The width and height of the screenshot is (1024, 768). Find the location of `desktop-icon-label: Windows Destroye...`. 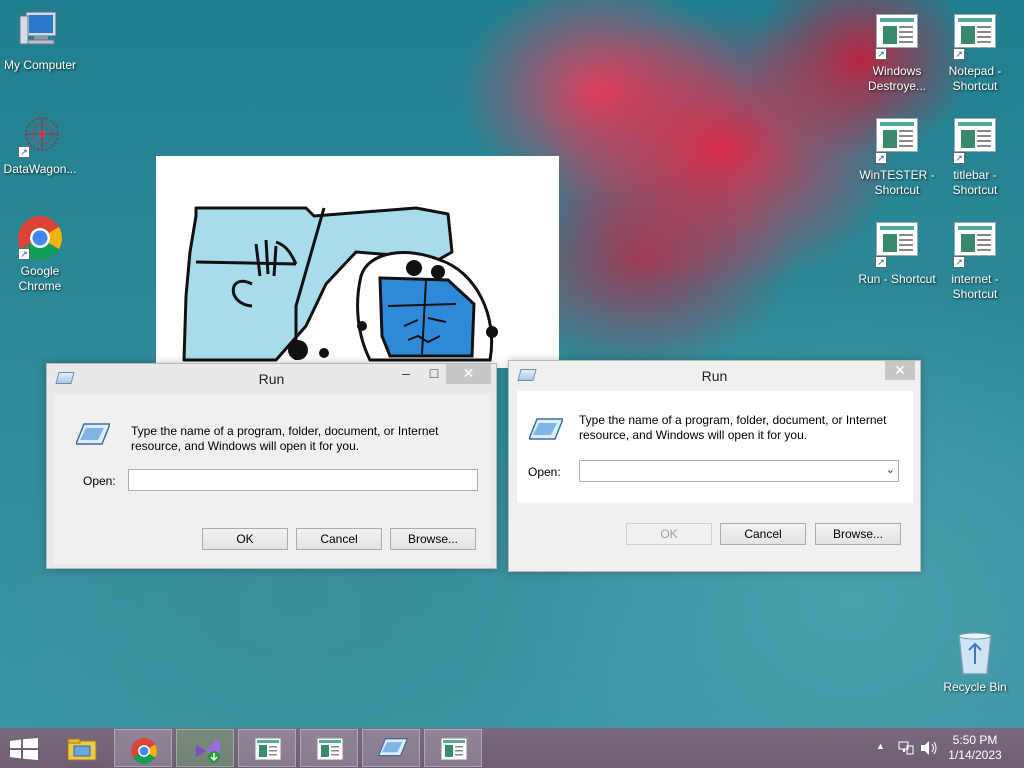

desktop-icon-label: Windows Destroye... is located at coordinates (897, 78).